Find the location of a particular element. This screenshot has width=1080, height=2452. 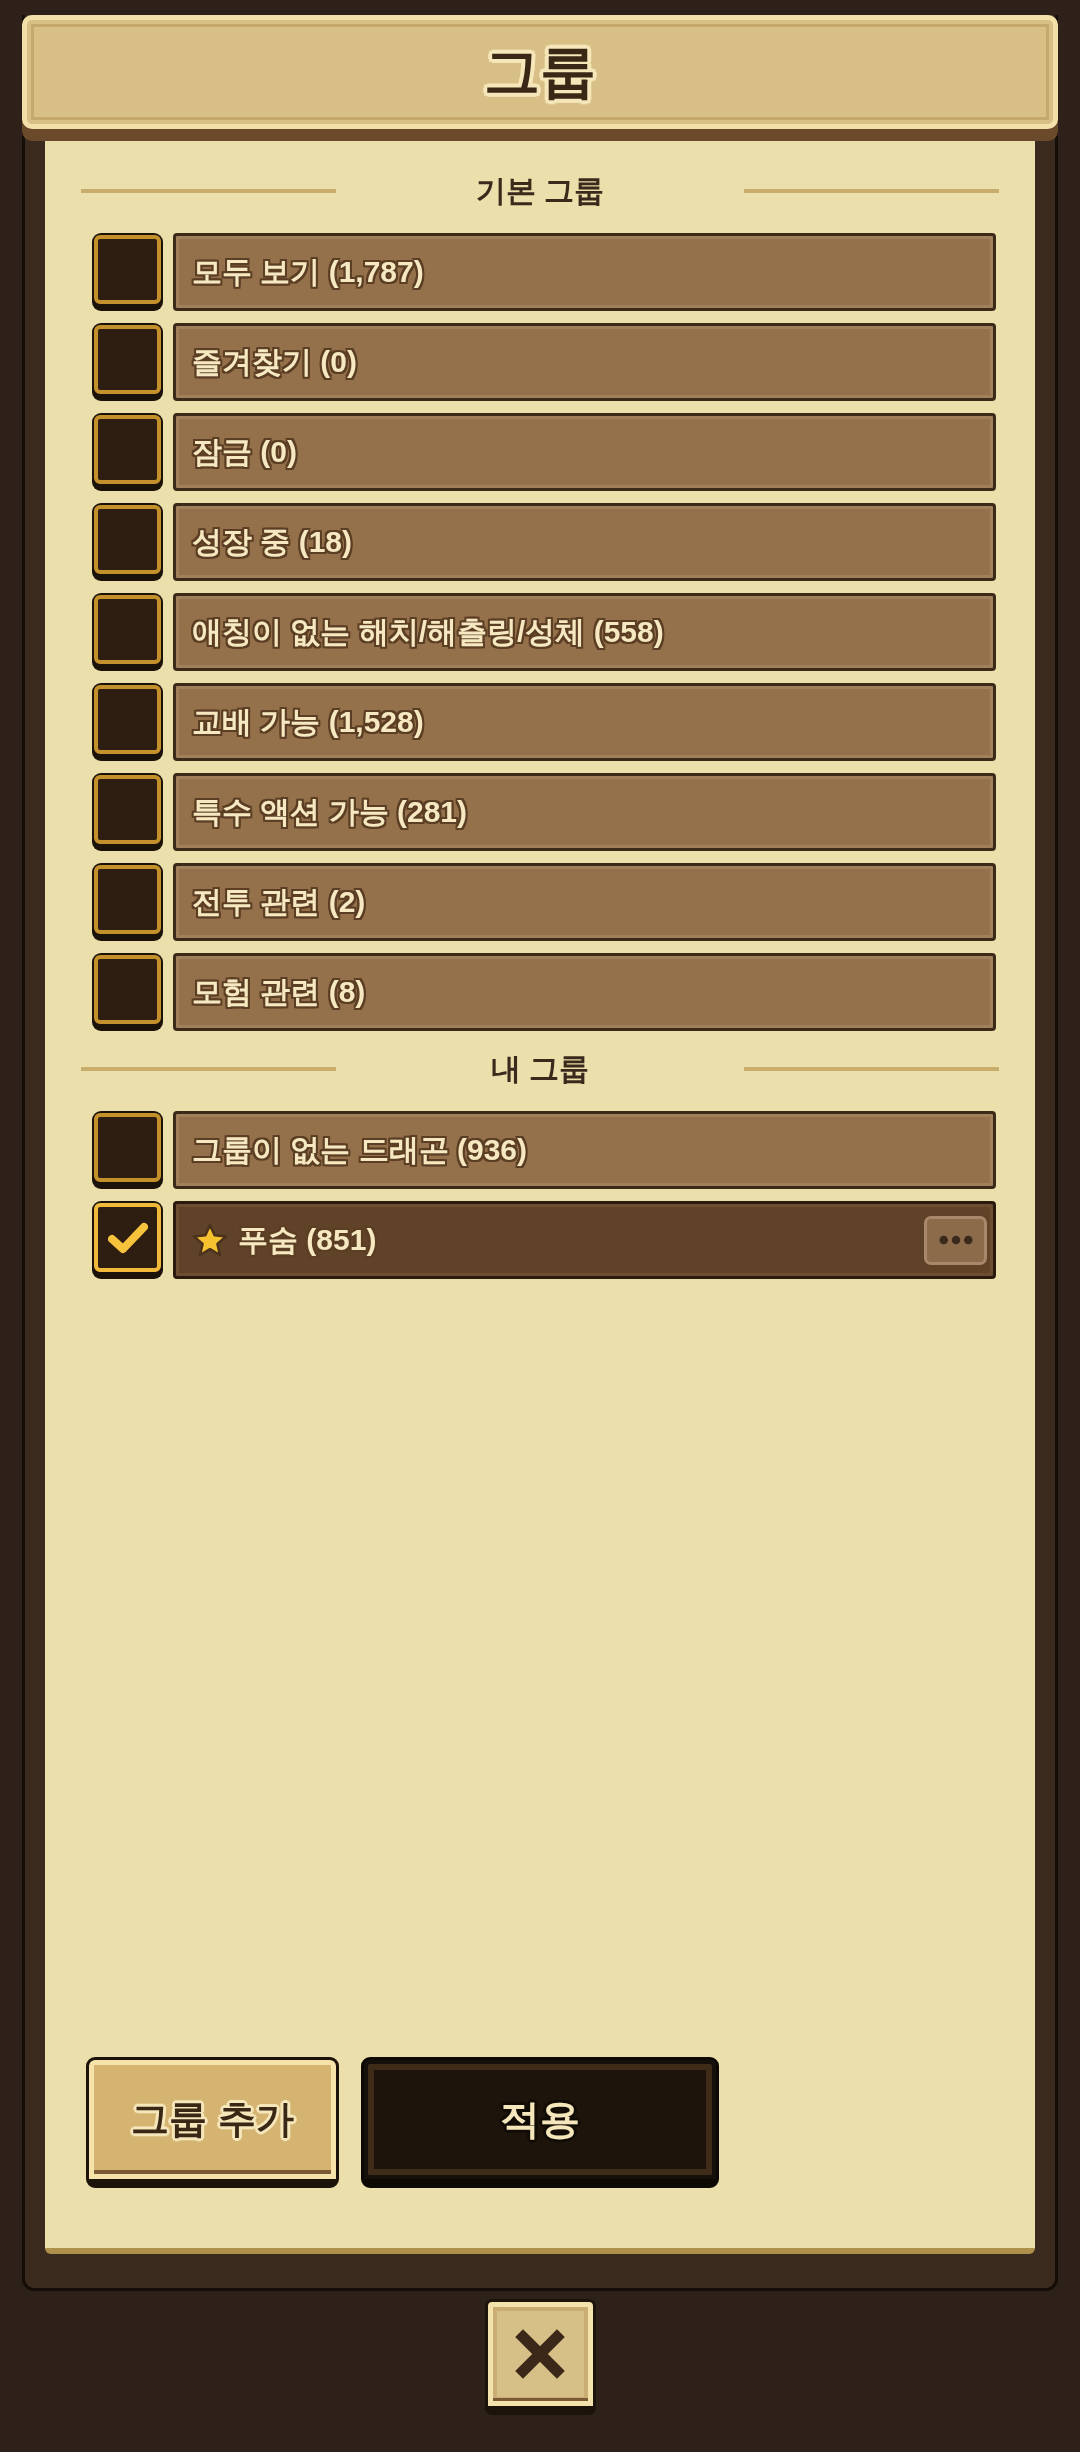

group-item: 모험 관련 (8) is located at coordinates (584, 992).